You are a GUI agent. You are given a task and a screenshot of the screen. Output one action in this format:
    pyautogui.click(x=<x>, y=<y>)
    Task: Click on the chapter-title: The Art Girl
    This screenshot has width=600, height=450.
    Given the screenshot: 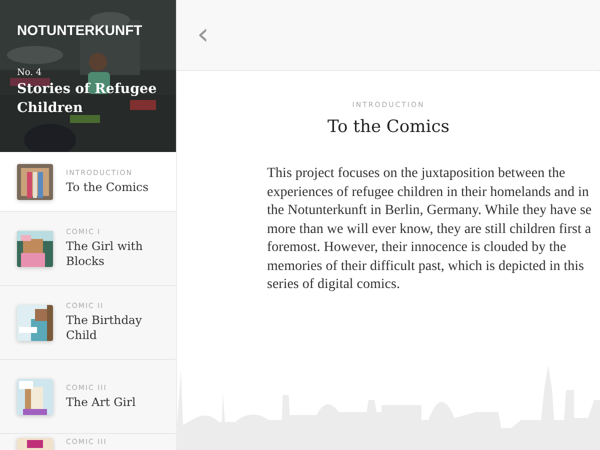 What is the action you would take?
    pyautogui.click(x=101, y=402)
    